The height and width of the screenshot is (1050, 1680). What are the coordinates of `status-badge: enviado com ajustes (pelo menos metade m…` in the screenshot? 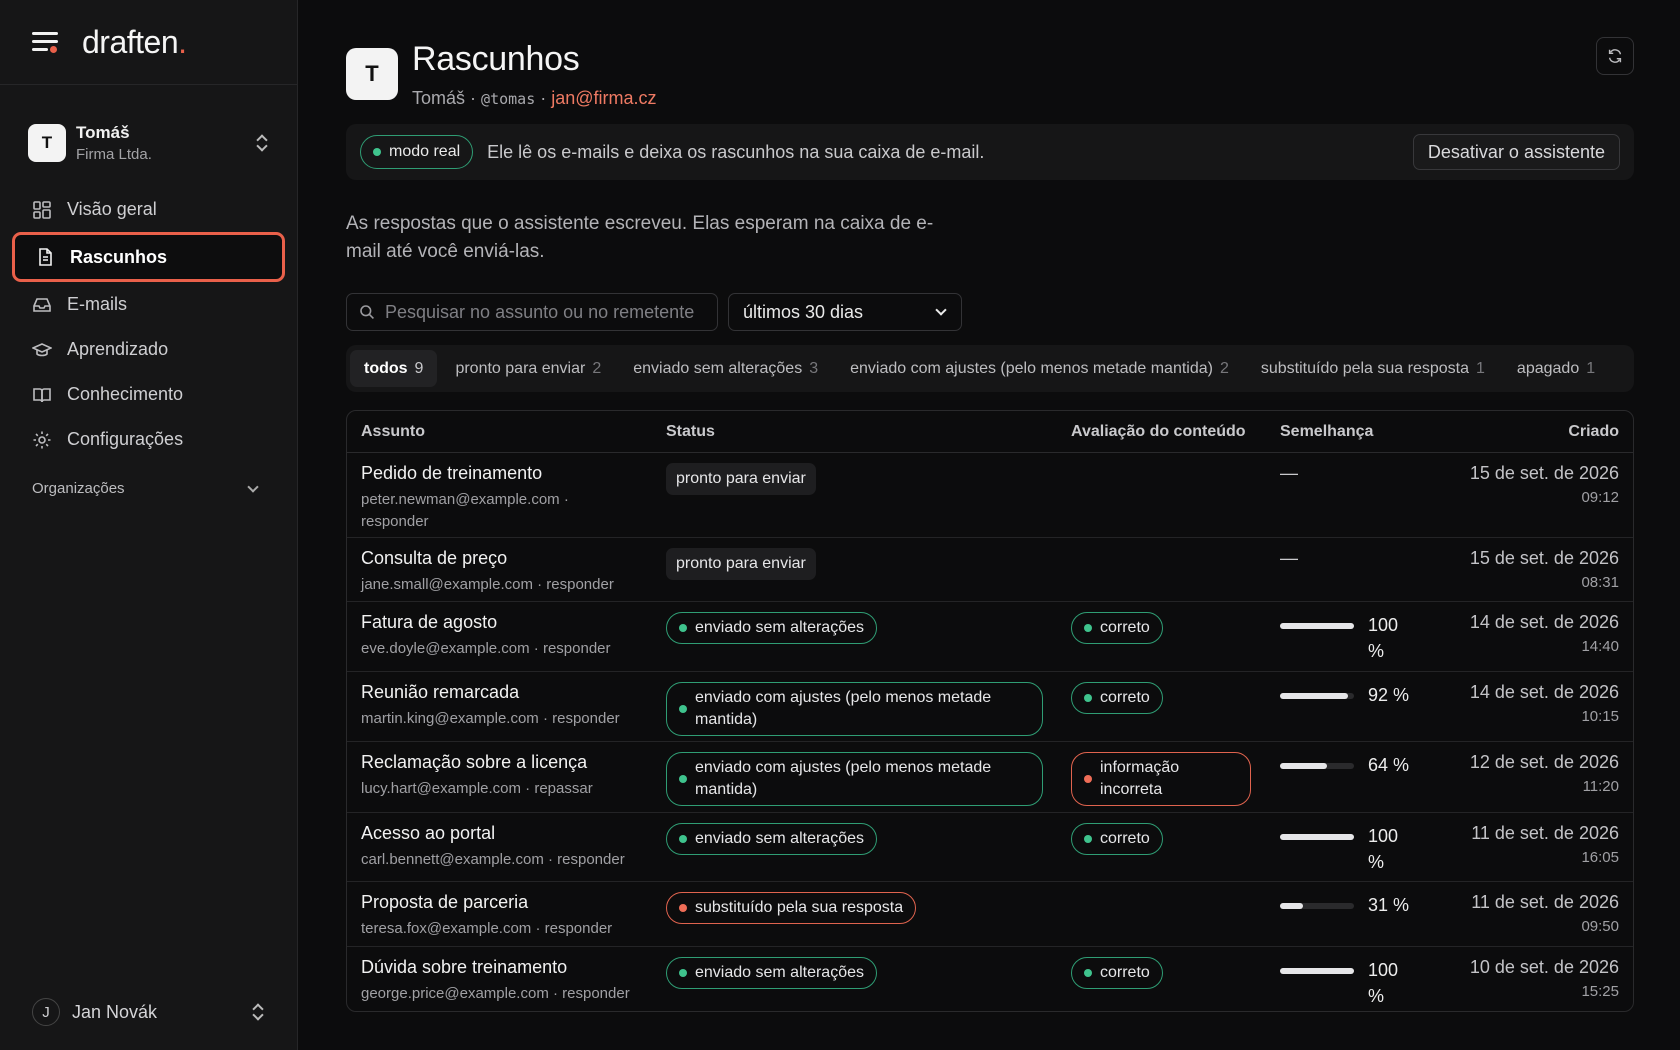 It's located at (854, 709).